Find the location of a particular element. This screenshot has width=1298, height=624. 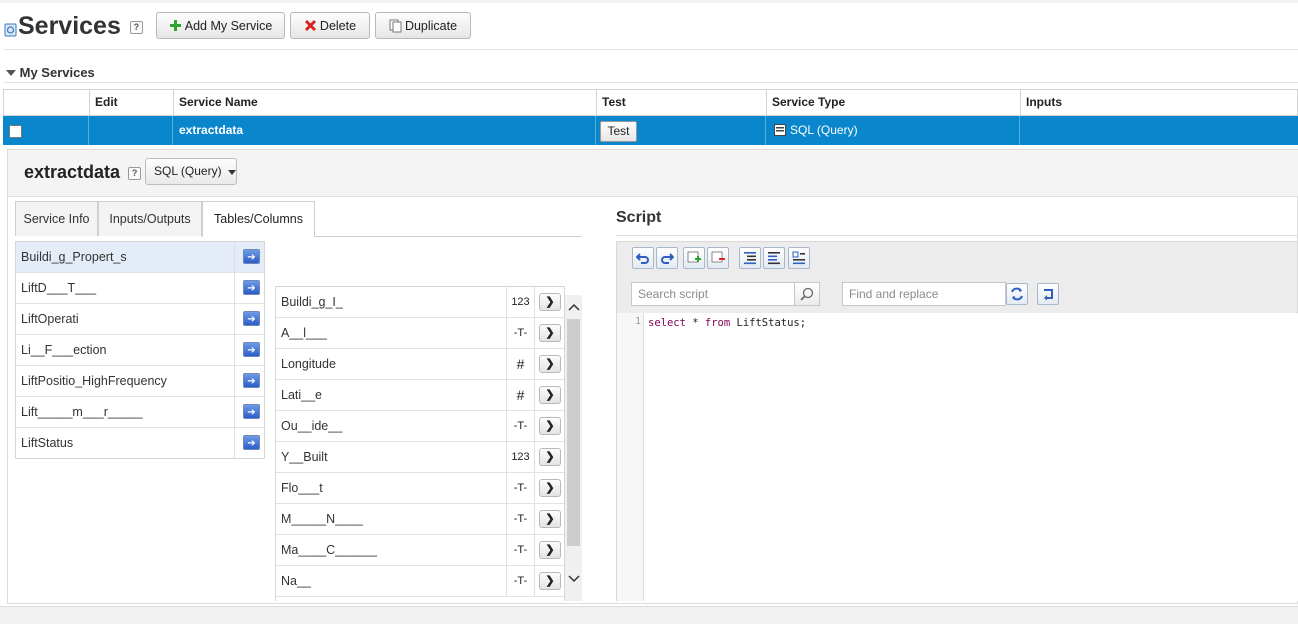

outdent-button is located at coordinates (774, 258).